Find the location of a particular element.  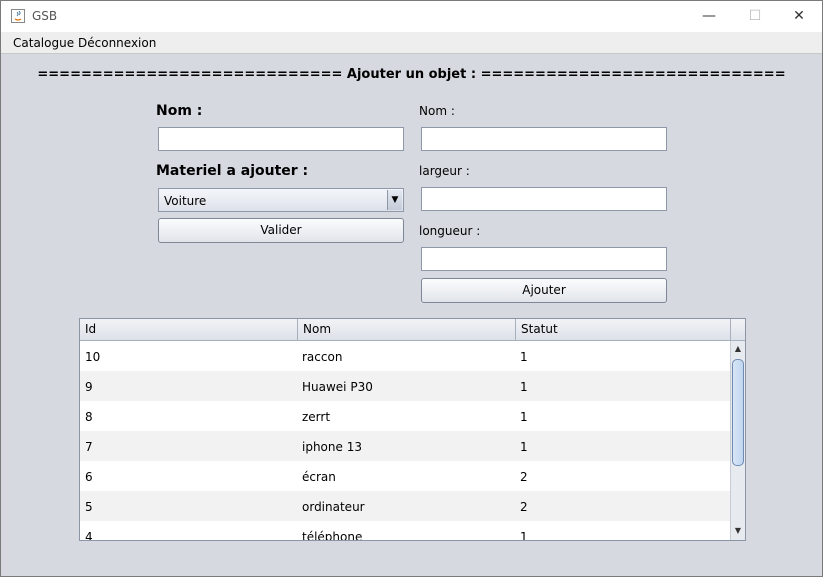

material-selected-value: Voiture is located at coordinates (185, 201).